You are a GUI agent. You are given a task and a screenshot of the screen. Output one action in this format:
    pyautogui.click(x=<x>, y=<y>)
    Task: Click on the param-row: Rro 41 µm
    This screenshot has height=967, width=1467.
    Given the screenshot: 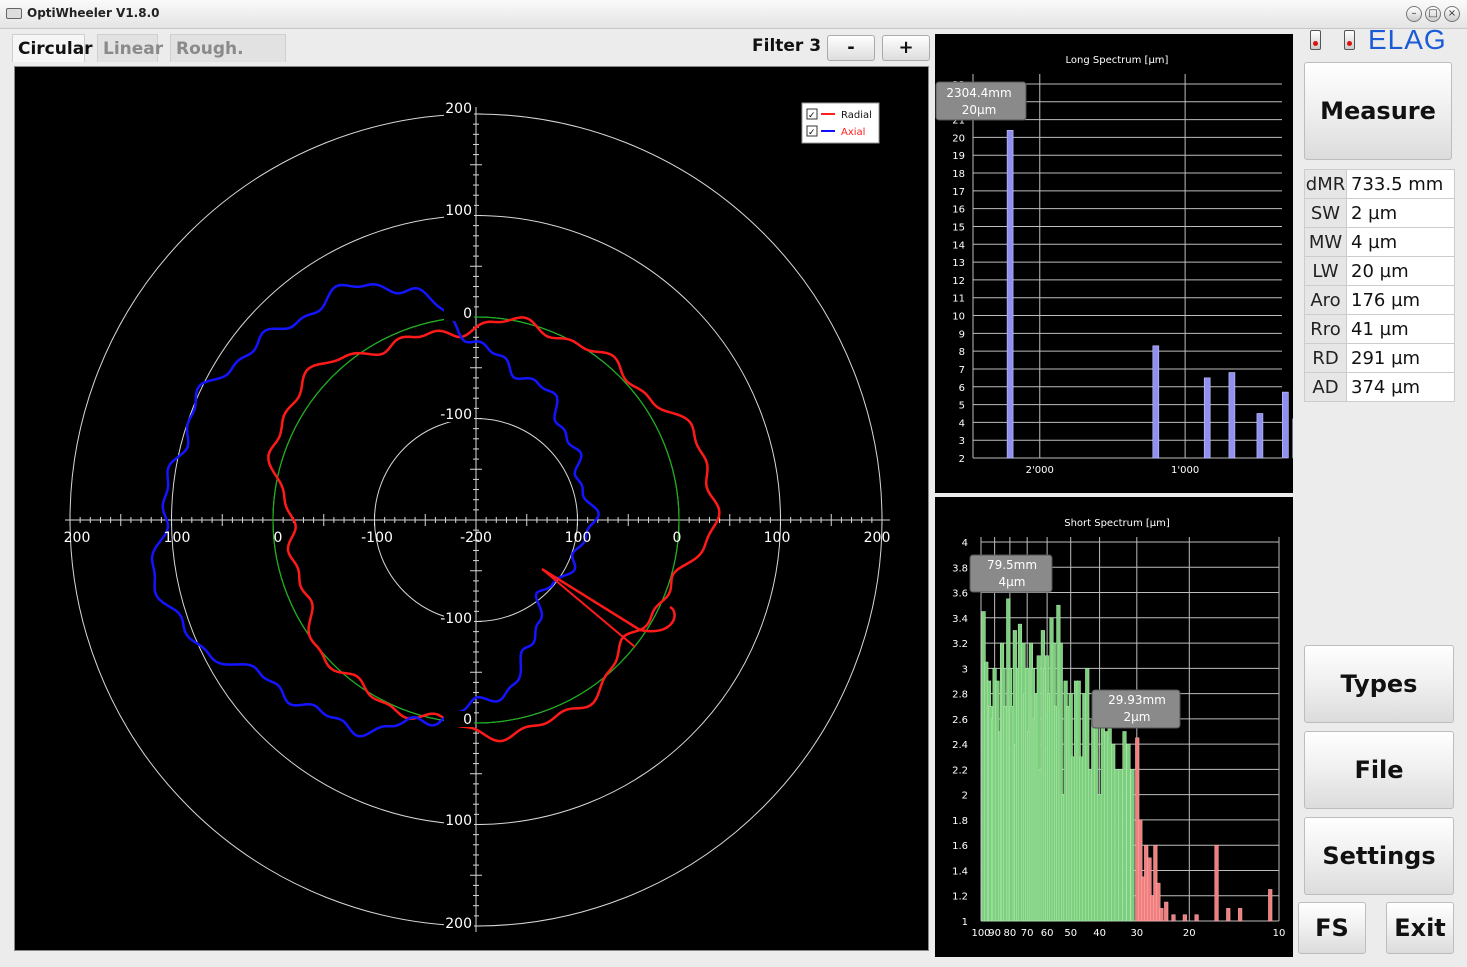 What is the action you would take?
    pyautogui.click(x=1379, y=329)
    